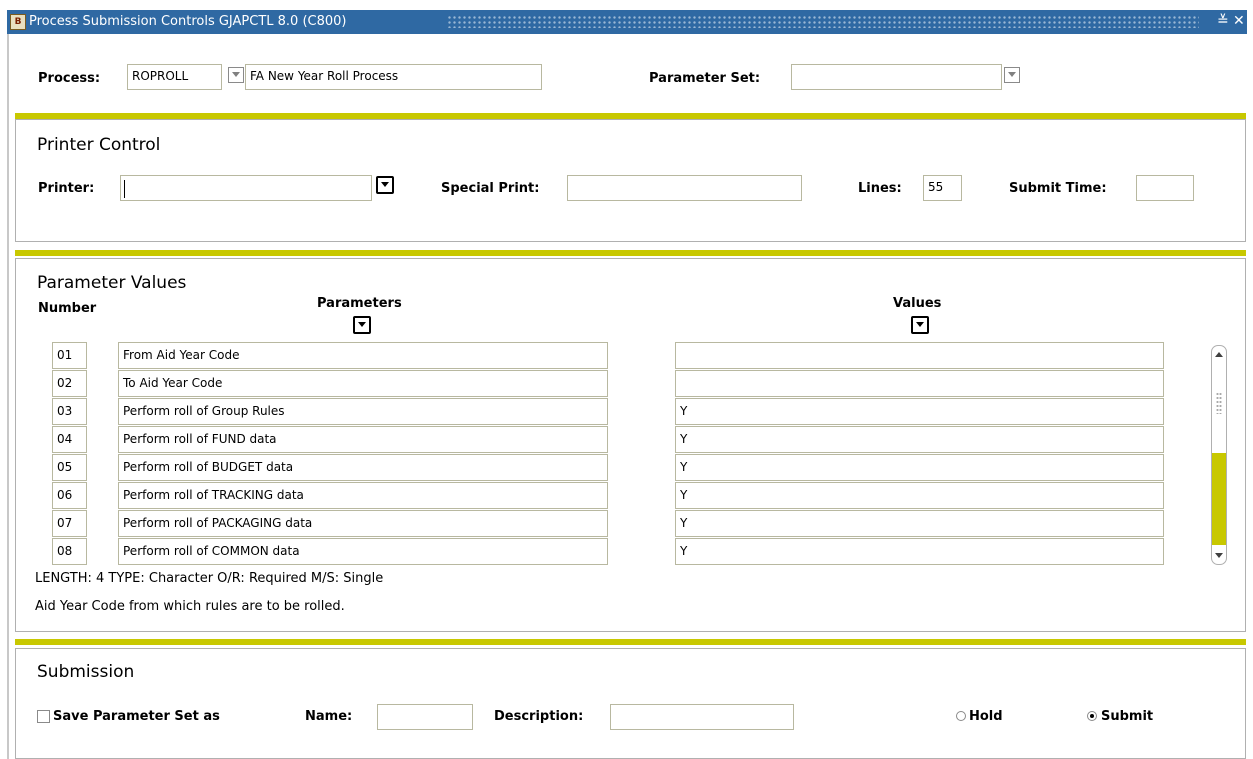 The image size is (1253, 759). I want to click on description-label: Description:, so click(539, 716).